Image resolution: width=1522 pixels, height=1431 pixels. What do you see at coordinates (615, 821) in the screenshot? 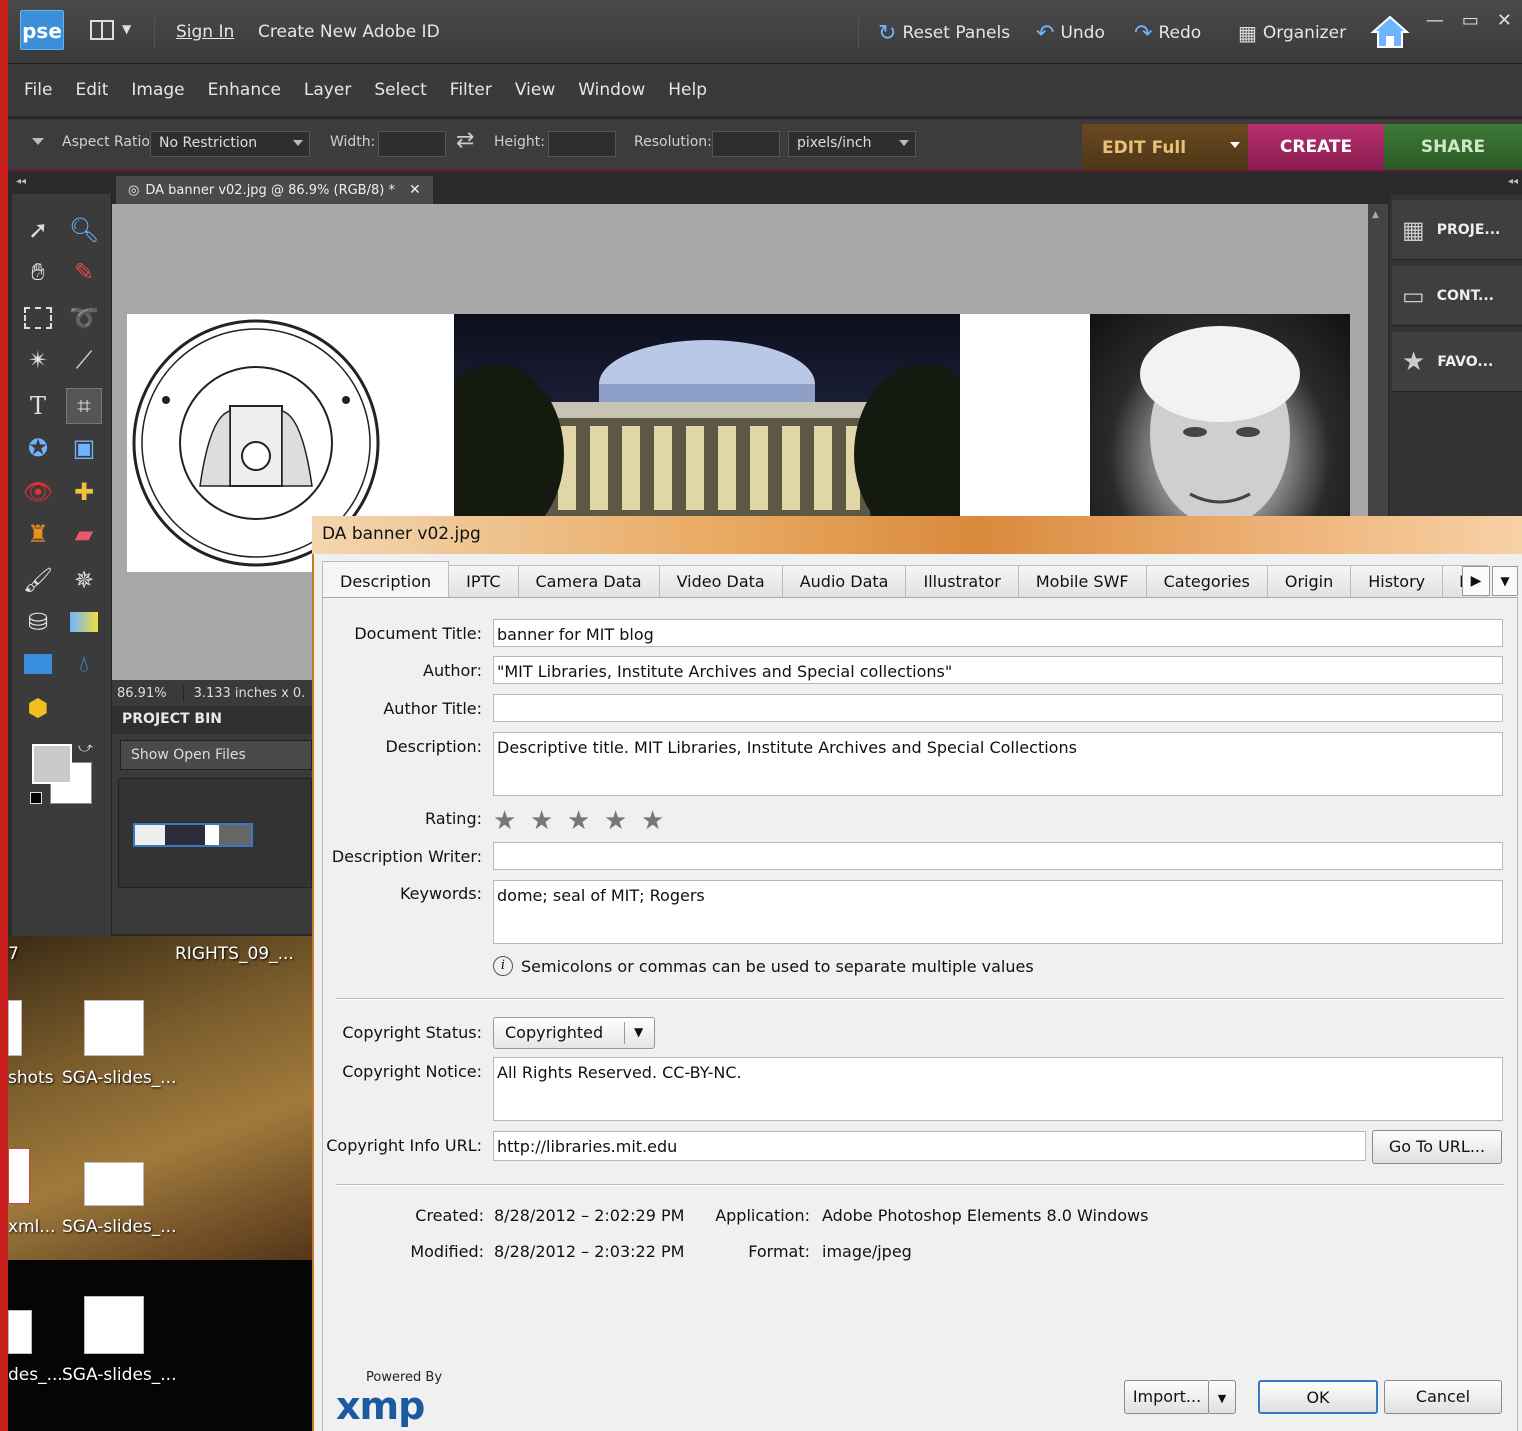
I see `rating-star-4: ★` at bounding box center [615, 821].